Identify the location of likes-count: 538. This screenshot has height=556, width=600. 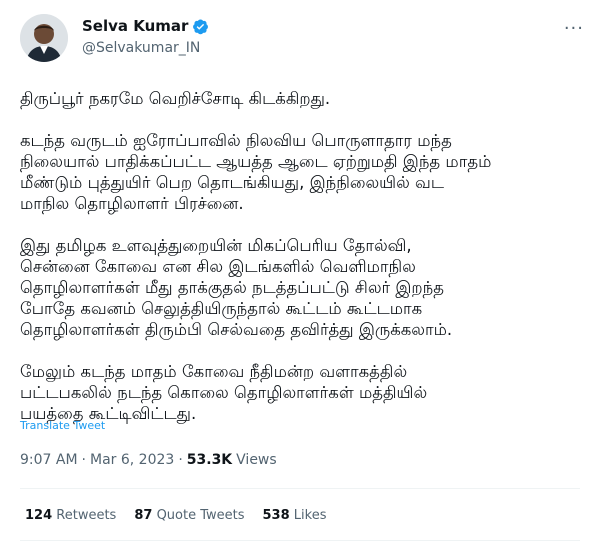
(276, 515).